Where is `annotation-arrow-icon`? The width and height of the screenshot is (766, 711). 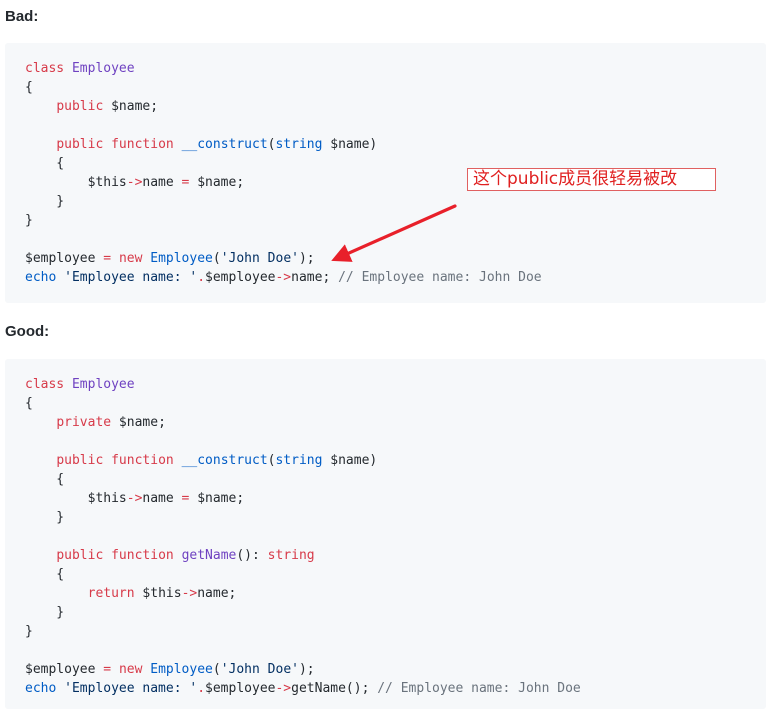 annotation-arrow-icon is located at coordinates (394, 233).